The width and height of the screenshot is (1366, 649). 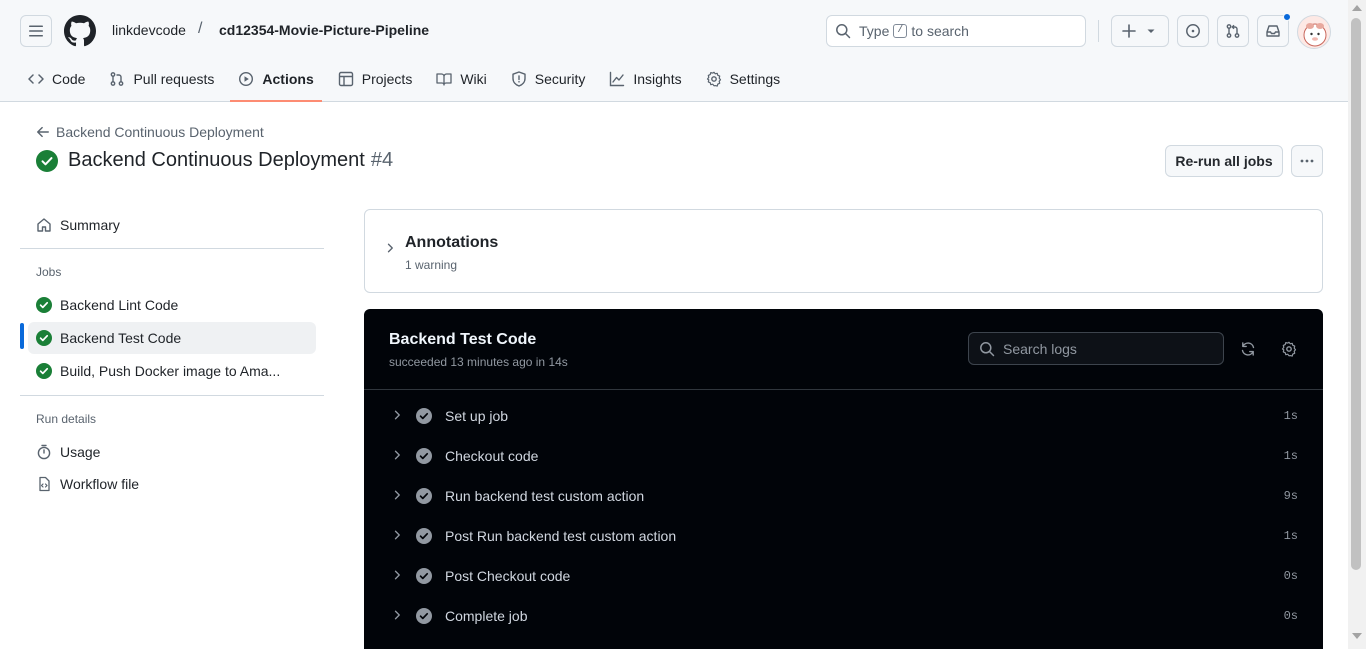 What do you see at coordinates (172, 484) in the screenshot?
I see `sidebar-item-workflow-file: Workflow file` at bounding box center [172, 484].